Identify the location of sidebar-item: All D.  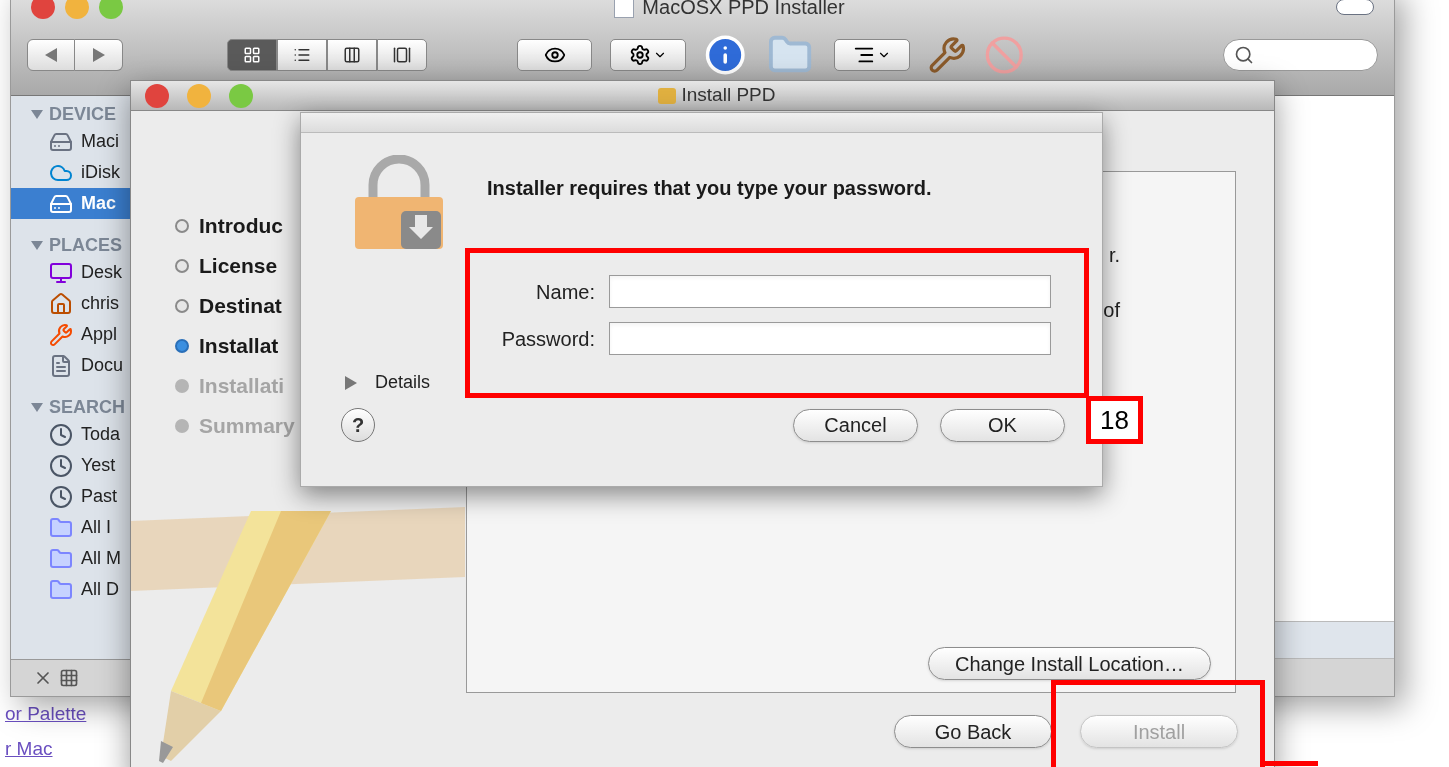
(71, 589).